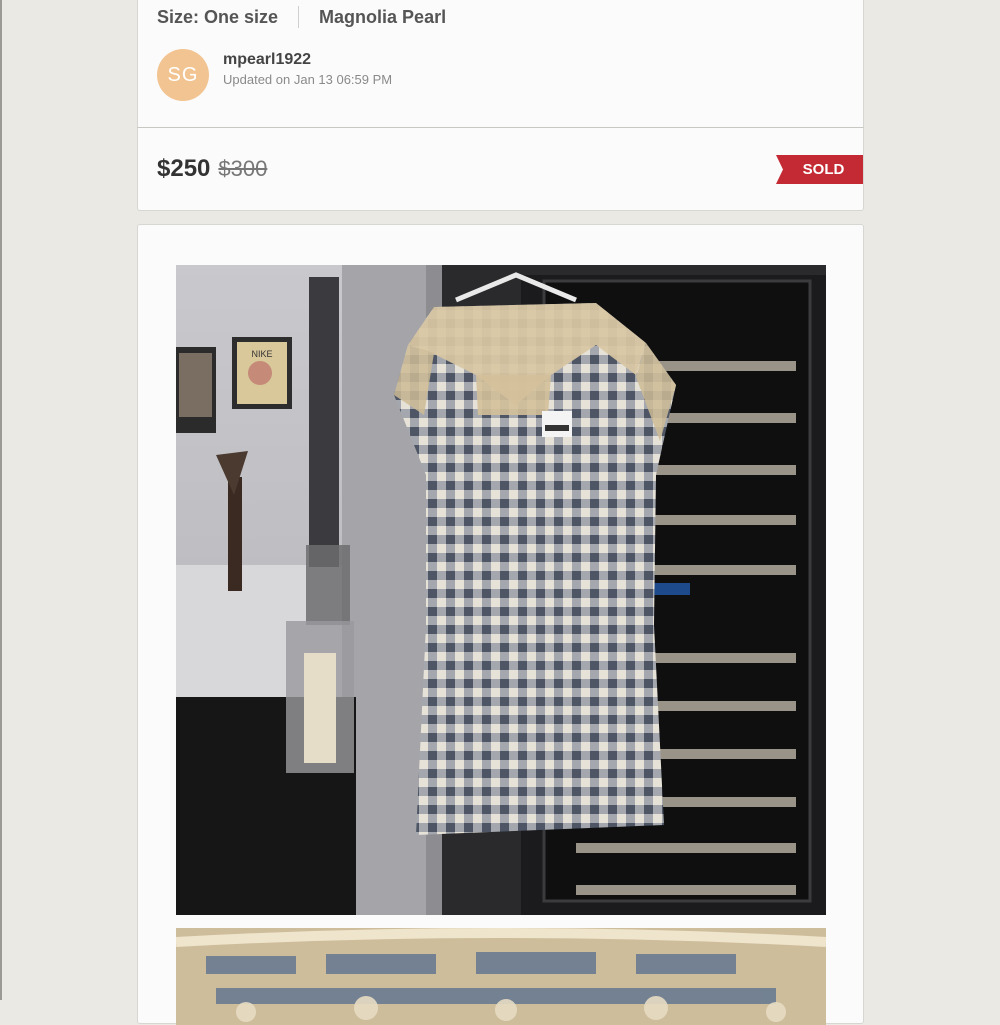 Image resolution: width=1000 pixels, height=1025 pixels. Describe the element at coordinates (308, 79) in the screenshot. I see `updated-timestamp: Updated on Jan 13 06:59 PM` at that location.